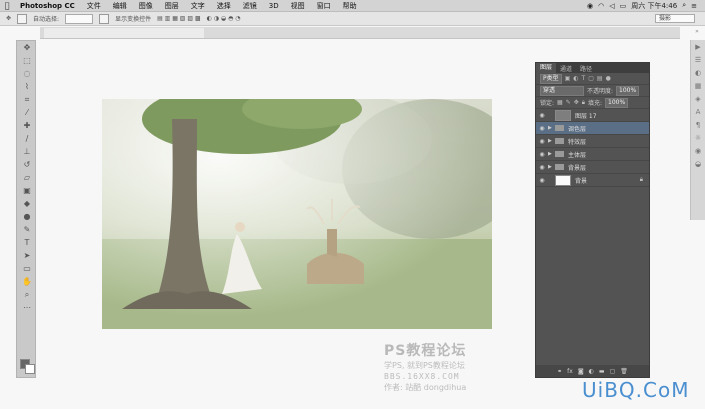 The width and height of the screenshot is (705, 409). What do you see at coordinates (581, 371) in the screenshot?
I see `mask-icon: ◙` at bounding box center [581, 371].